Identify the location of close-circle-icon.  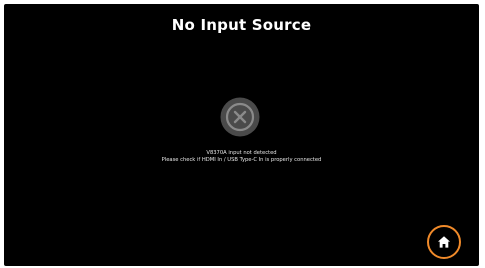
(240, 117).